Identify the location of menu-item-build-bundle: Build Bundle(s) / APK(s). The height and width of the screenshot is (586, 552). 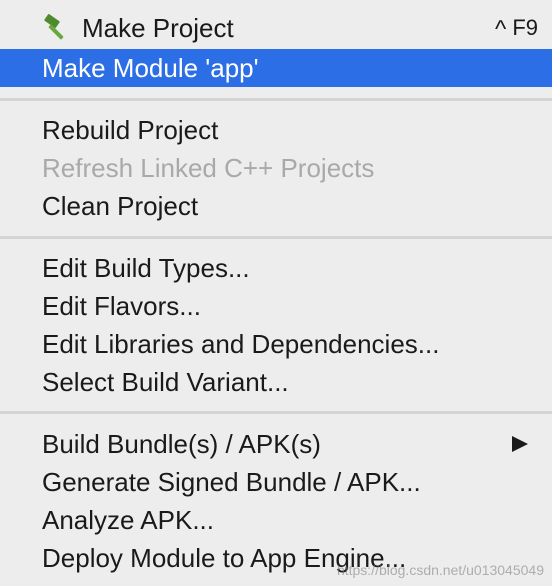
(276, 444).